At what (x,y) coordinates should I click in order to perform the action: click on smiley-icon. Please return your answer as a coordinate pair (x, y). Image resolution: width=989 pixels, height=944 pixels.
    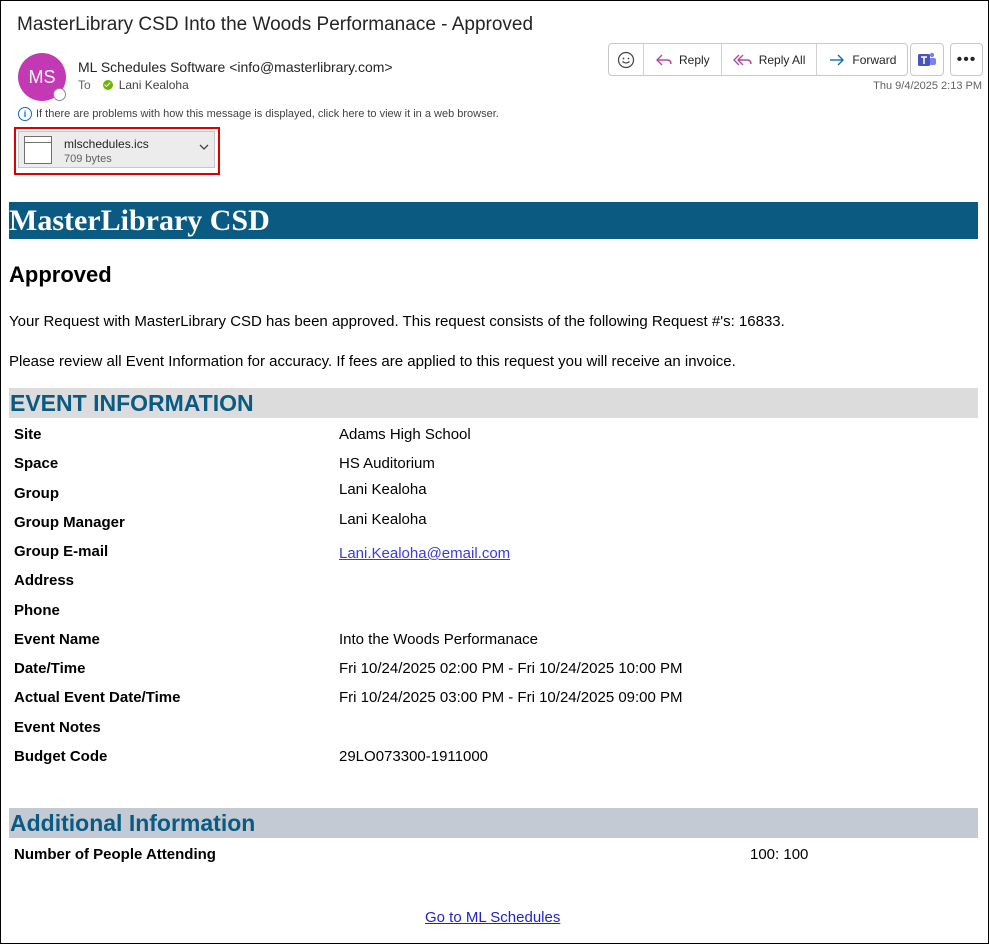
    Looking at the image, I should click on (626, 59).